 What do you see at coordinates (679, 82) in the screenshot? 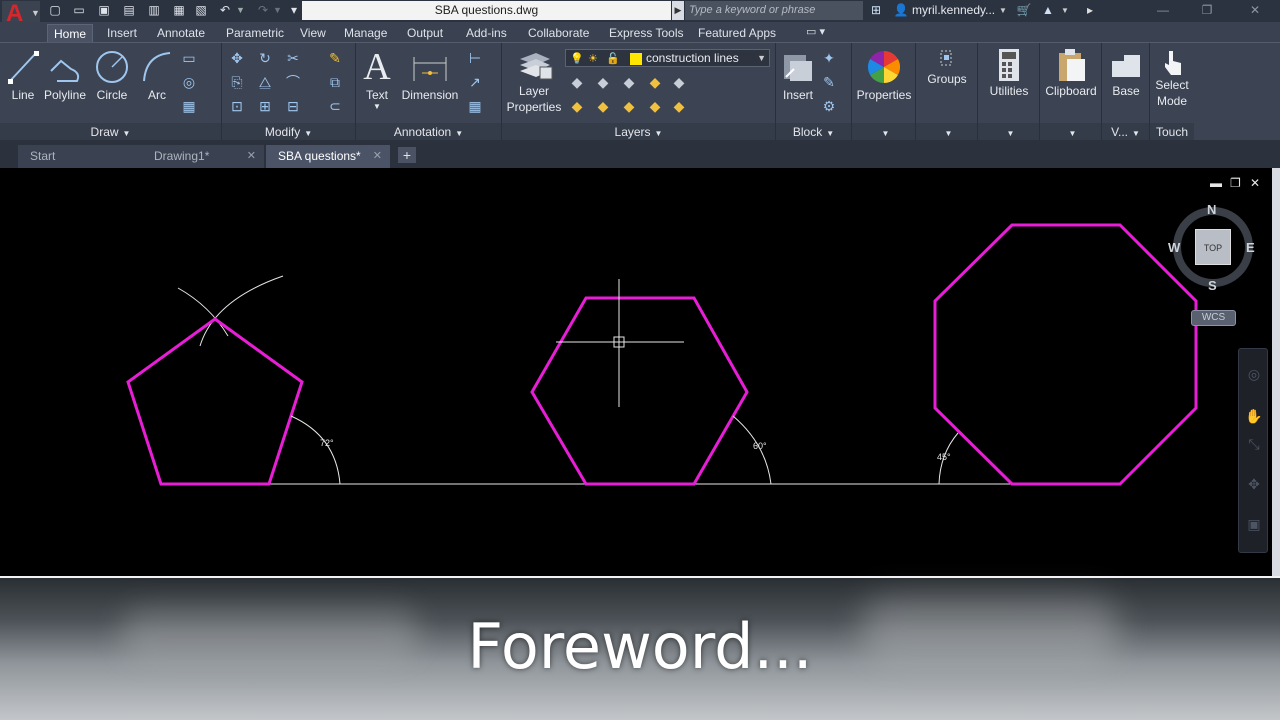
I see `match-layer-icon: ◆` at bounding box center [679, 82].